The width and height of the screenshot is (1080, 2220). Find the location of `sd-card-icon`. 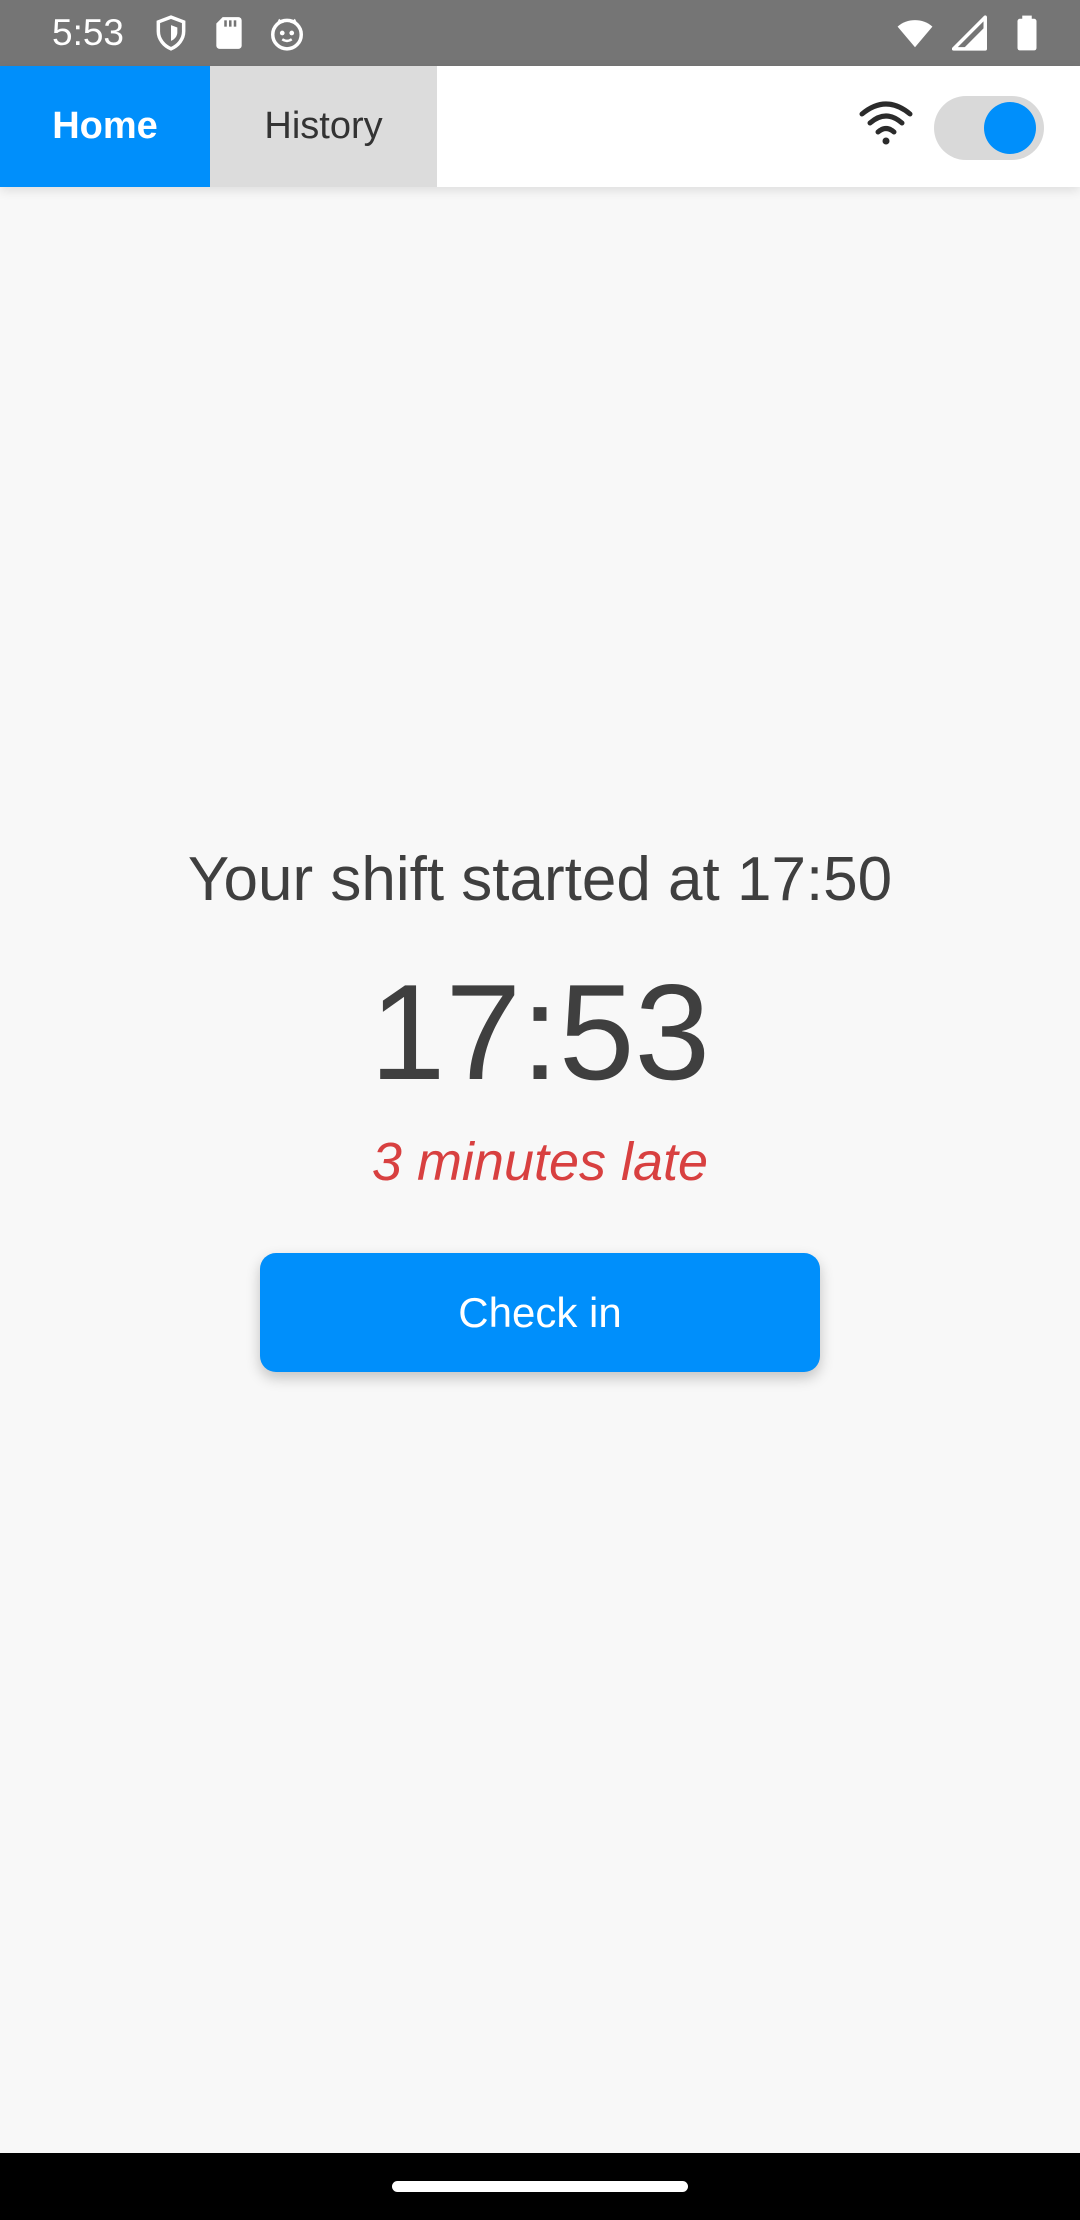

sd-card-icon is located at coordinates (229, 33).